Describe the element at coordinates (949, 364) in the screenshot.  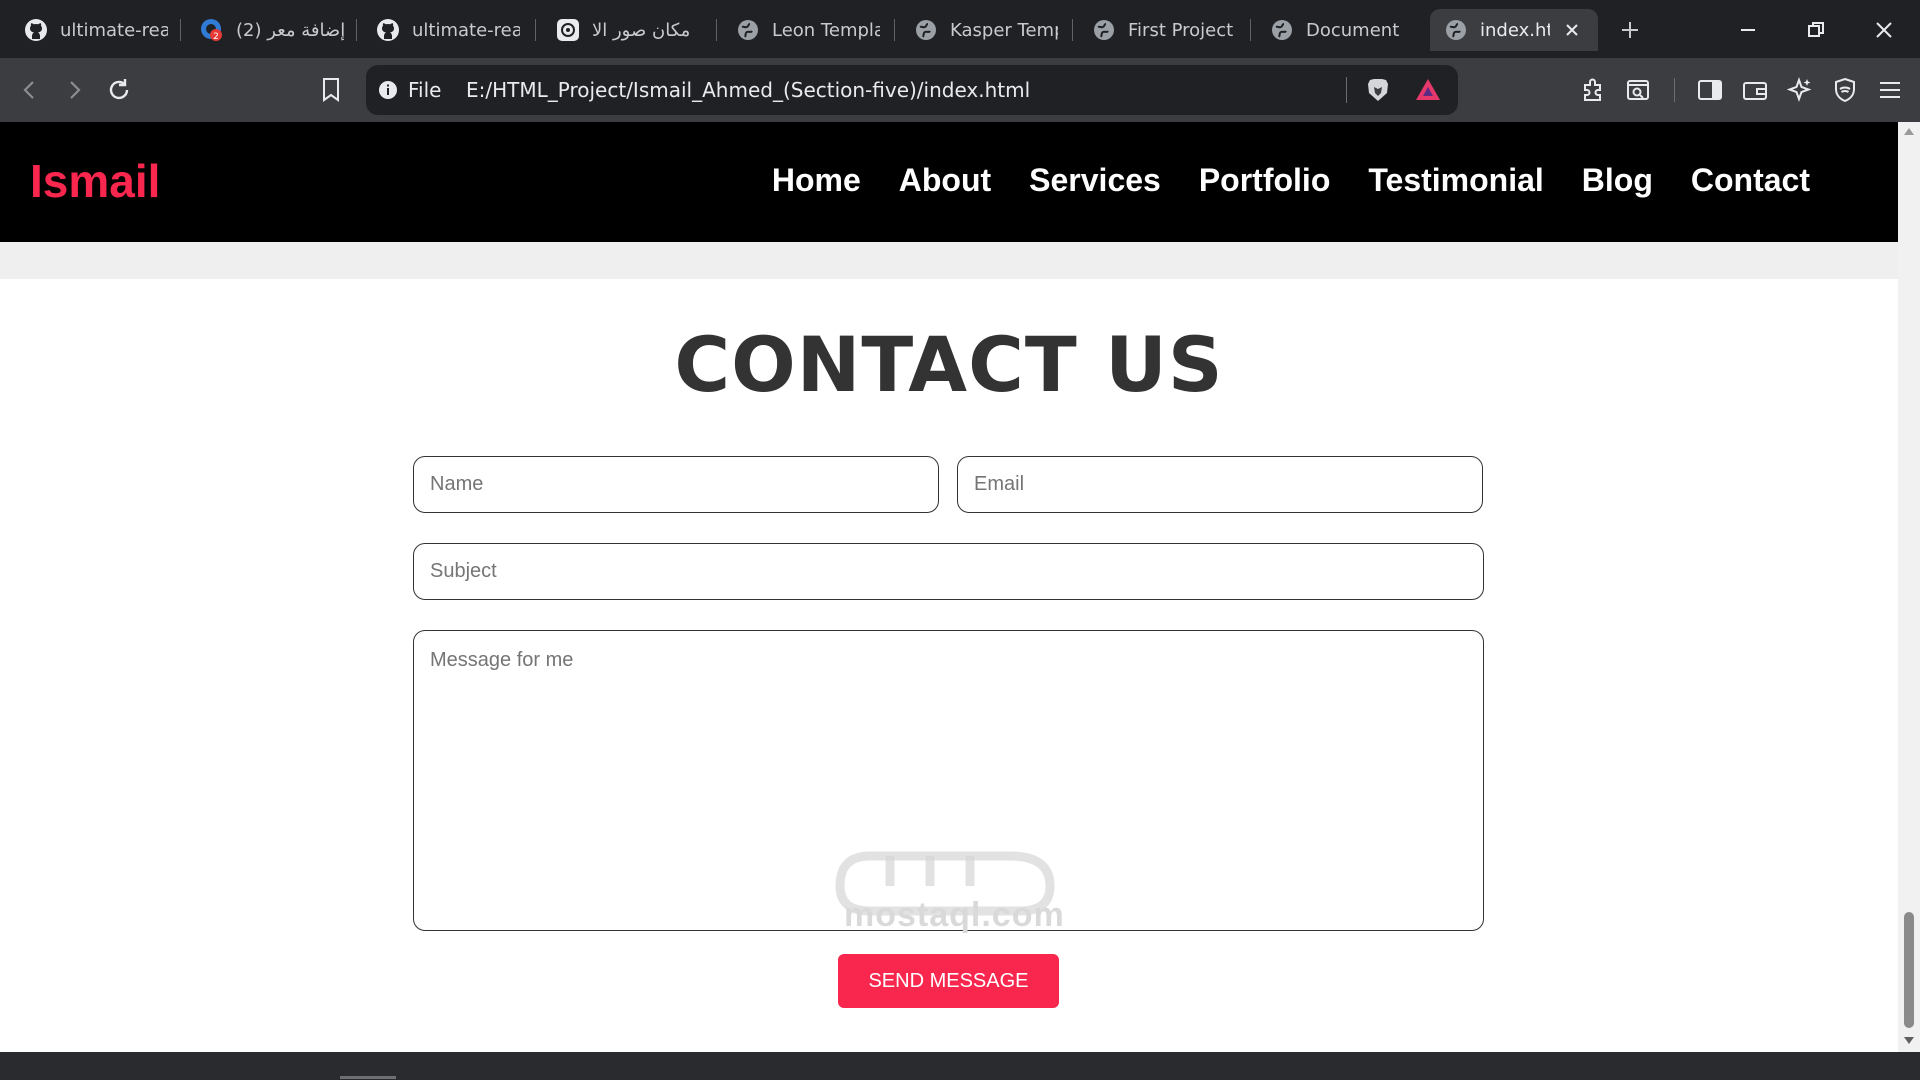
I see `contact-title: CONTACT US` at that location.